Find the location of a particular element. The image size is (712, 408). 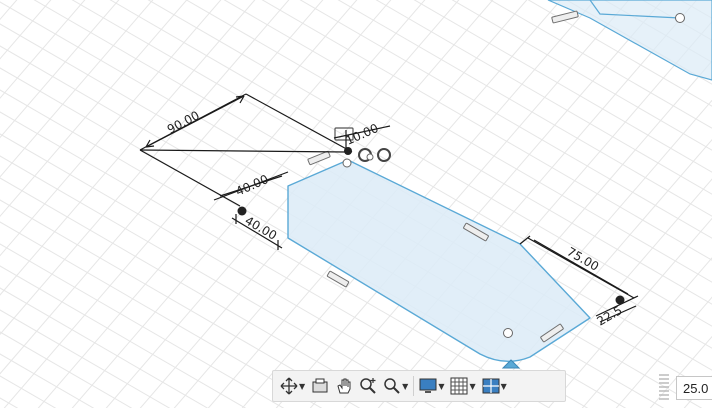

look-at-button is located at coordinates (320, 386).